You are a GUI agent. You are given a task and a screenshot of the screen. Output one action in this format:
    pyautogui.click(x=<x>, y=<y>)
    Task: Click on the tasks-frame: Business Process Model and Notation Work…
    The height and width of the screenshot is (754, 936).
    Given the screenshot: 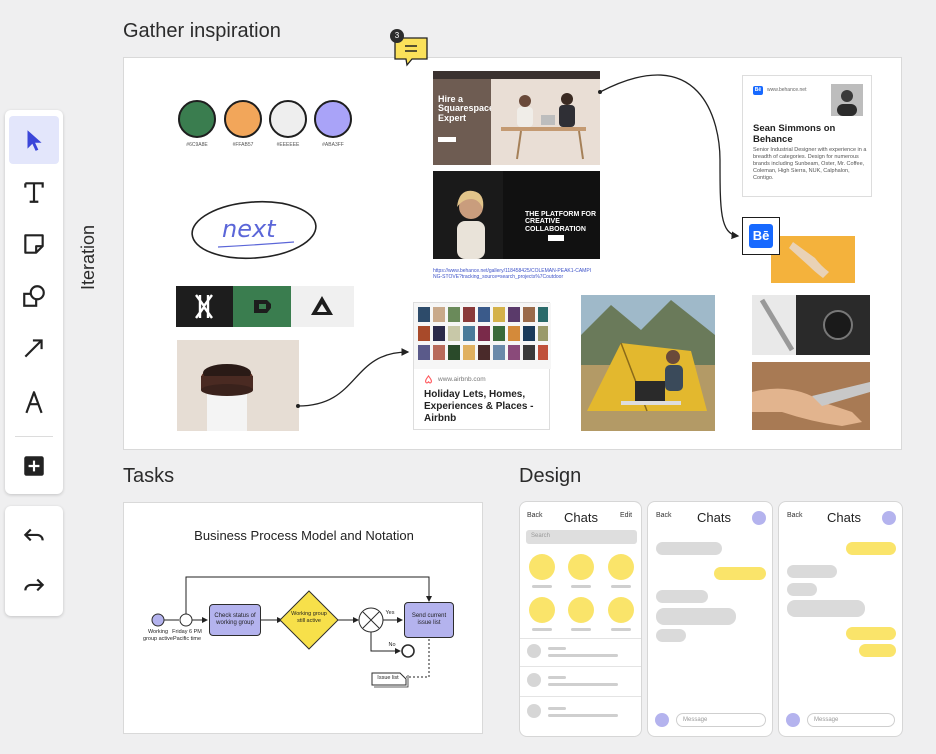 What is the action you would take?
    pyautogui.click(x=303, y=618)
    